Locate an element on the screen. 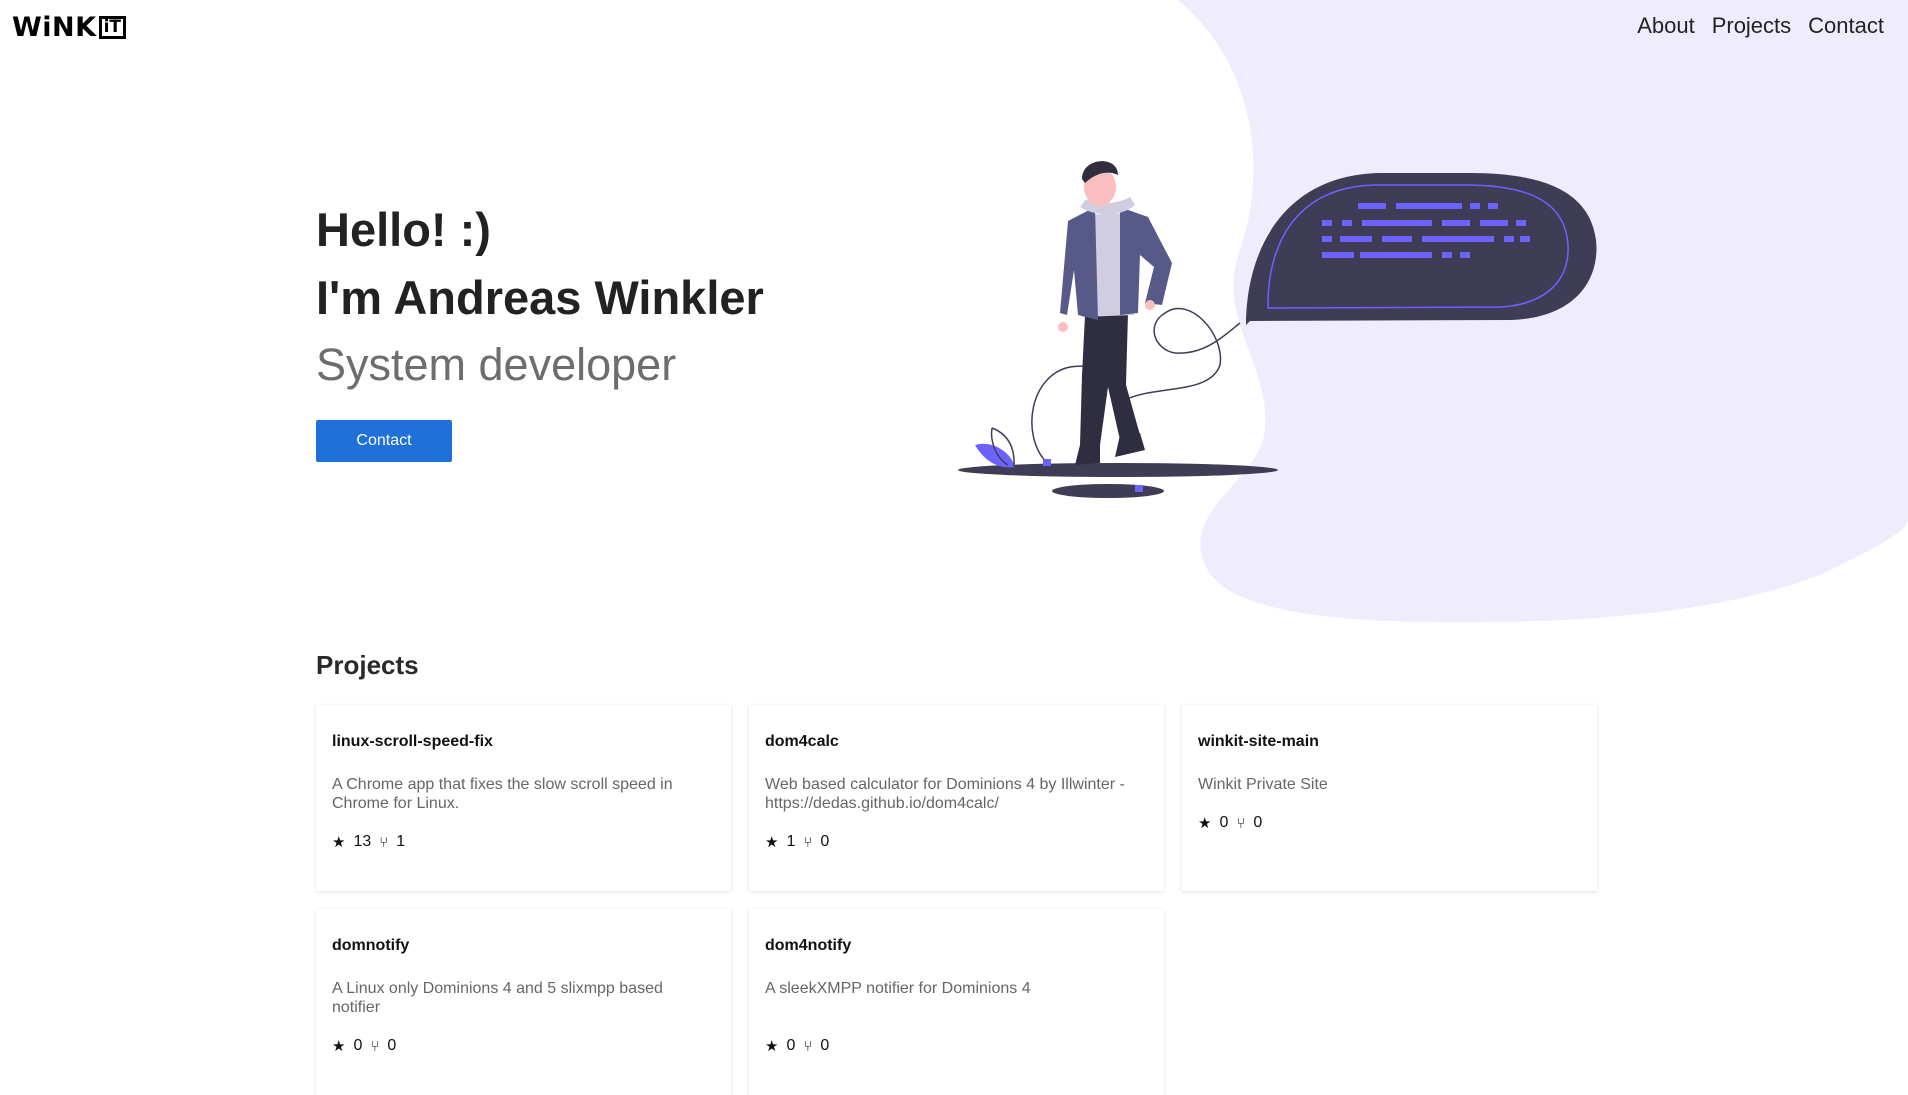 Image resolution: width=1908 pixels, height=1095 pixels. site-header: WiNK iT About Projects Contact is located at coordinates (954, 28).